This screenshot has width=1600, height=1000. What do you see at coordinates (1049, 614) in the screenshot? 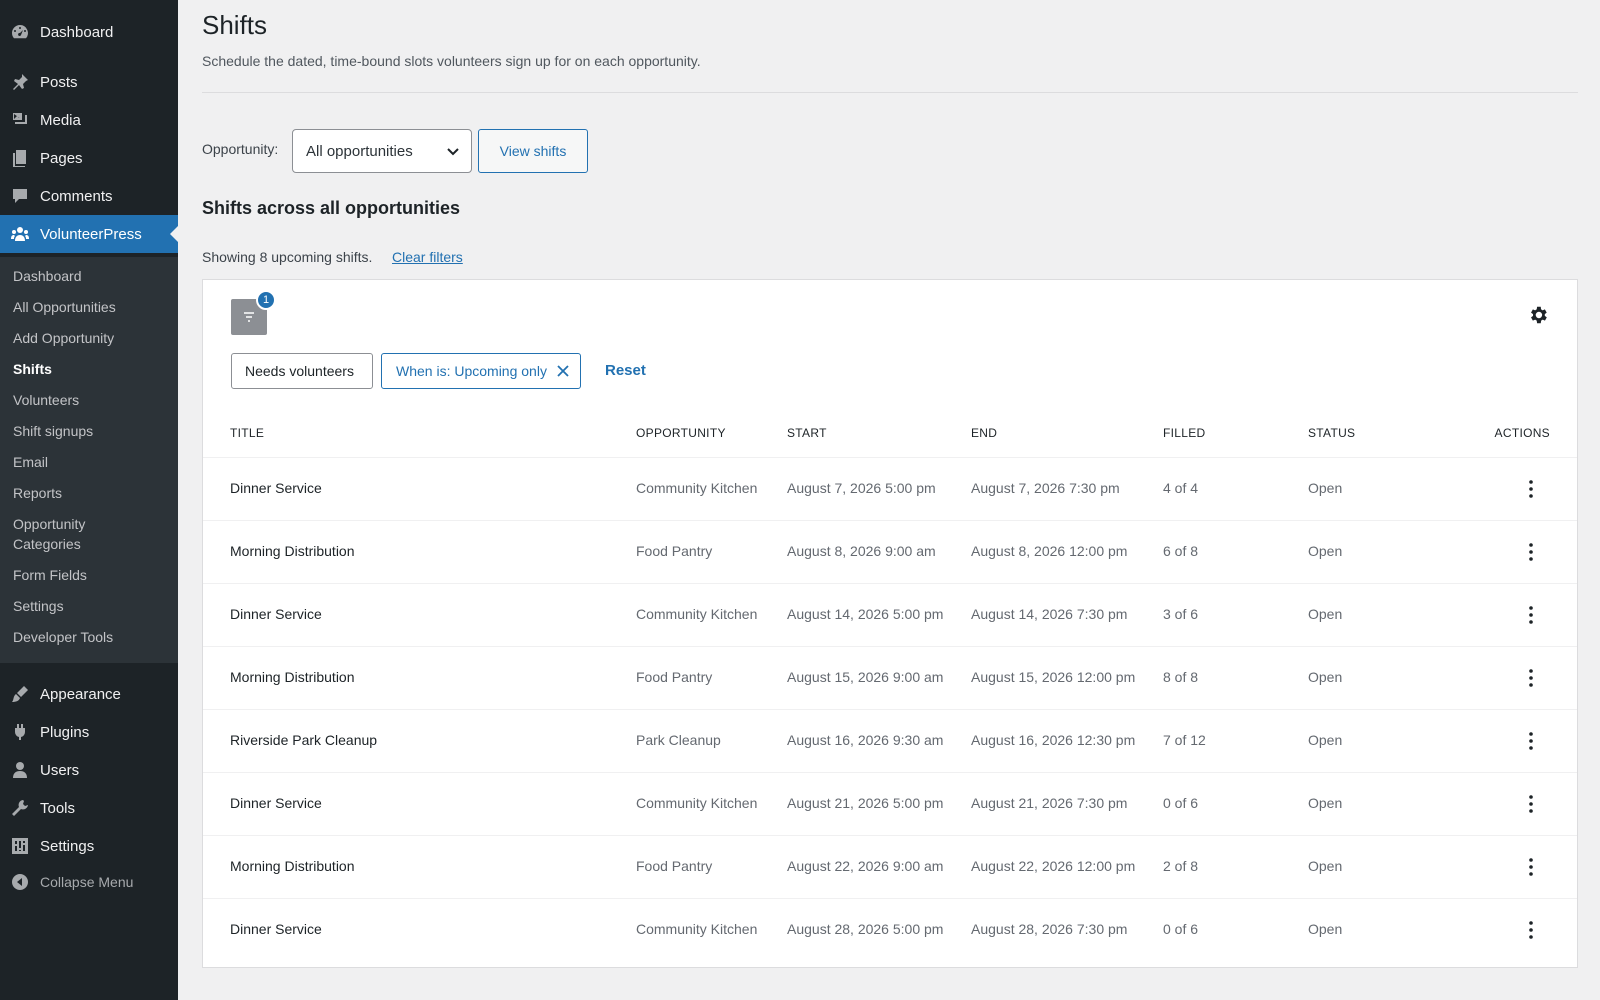
I see `cell-end: August 14, 2026 7:30 pm` at bounding box center [1049, 614].